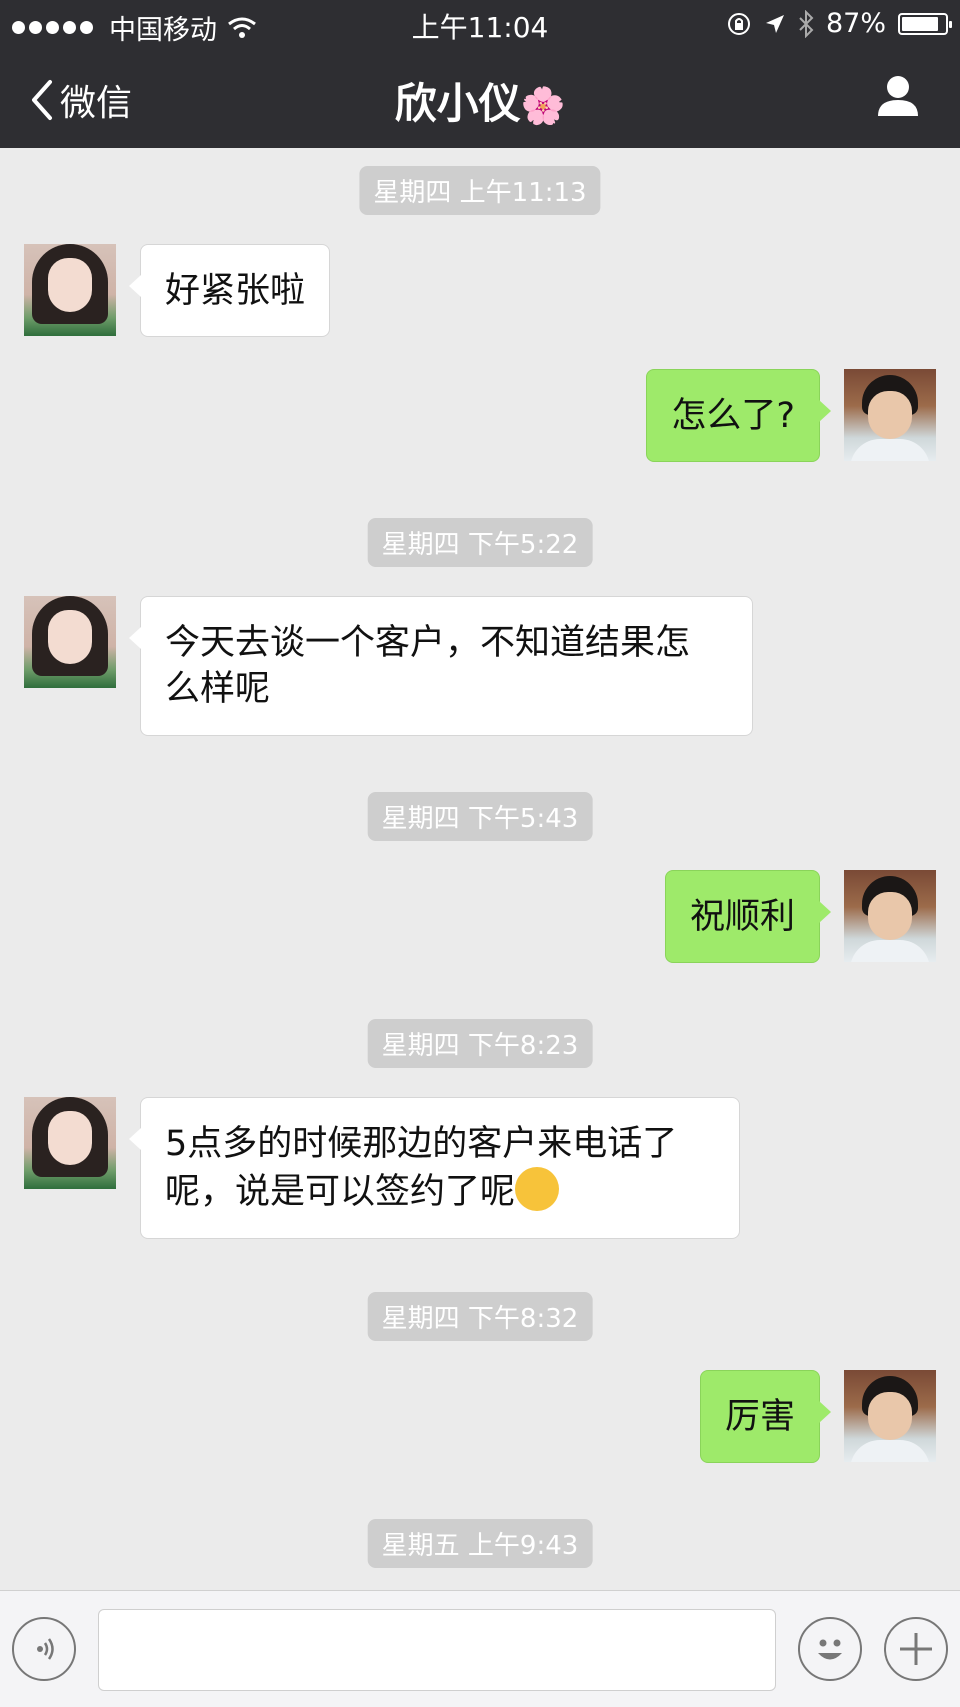  I want to click on lock-rotation-icon, so click(738, 23).